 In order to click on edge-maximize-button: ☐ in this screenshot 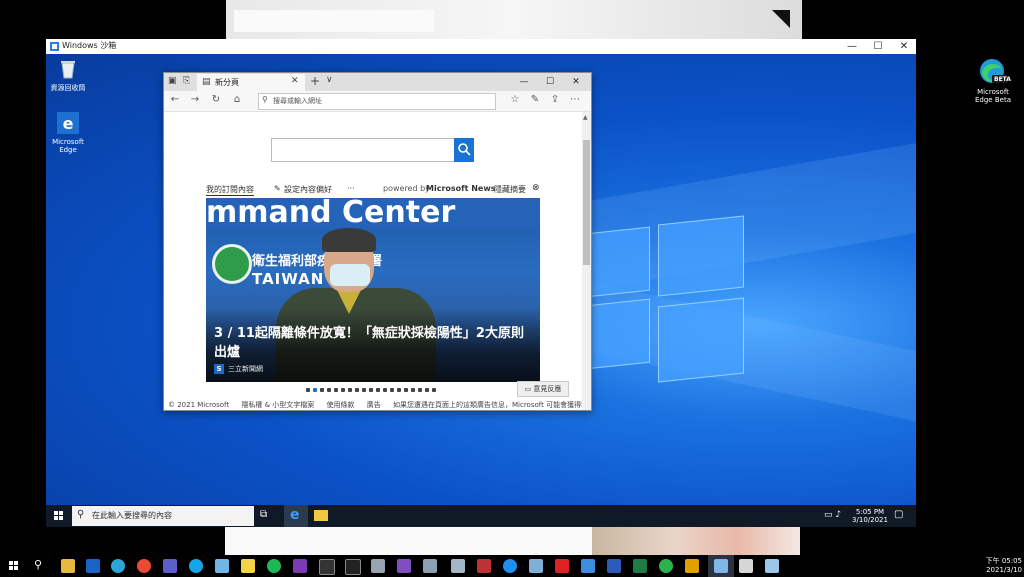, I will do `click(550, 82)`.